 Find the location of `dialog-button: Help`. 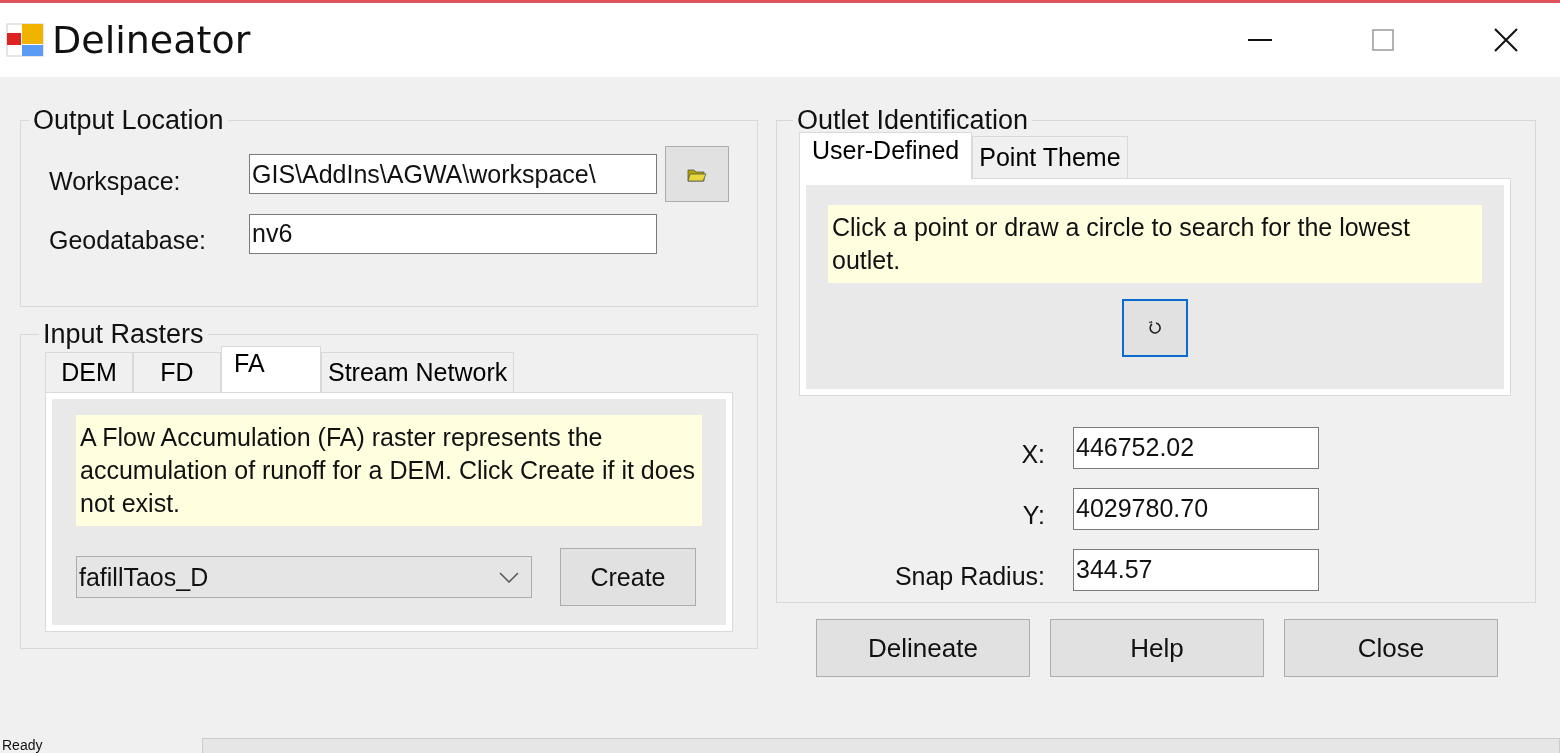

dialog-button: Help is located at coordinates (1157, 648).